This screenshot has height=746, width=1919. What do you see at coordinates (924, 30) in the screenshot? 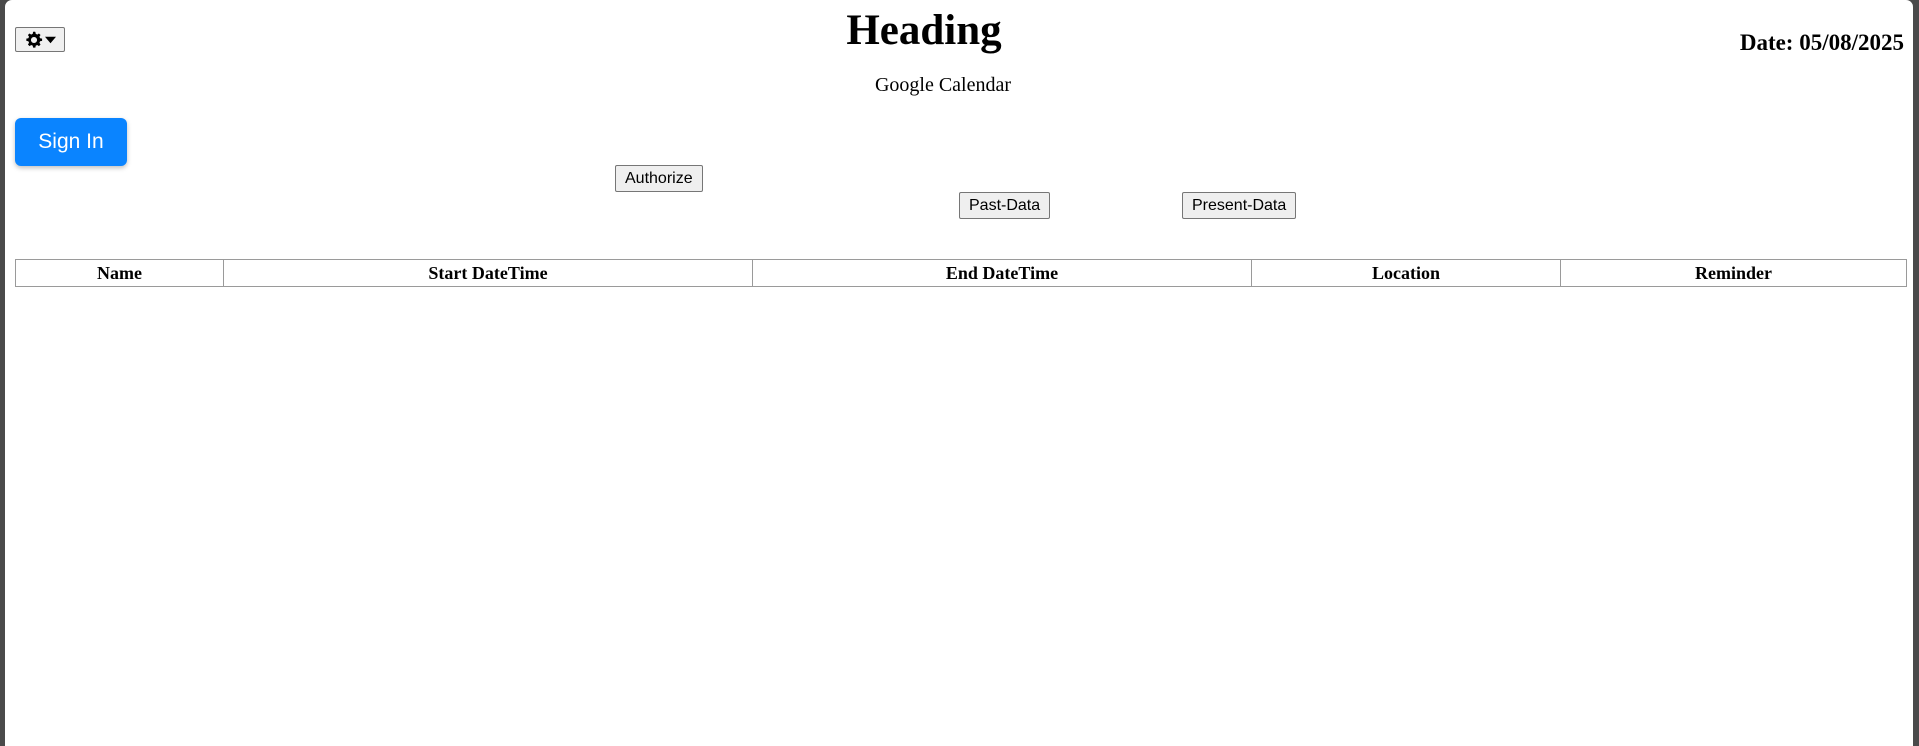
I see `page-heading: Heading` at bounding box center [924, 30].